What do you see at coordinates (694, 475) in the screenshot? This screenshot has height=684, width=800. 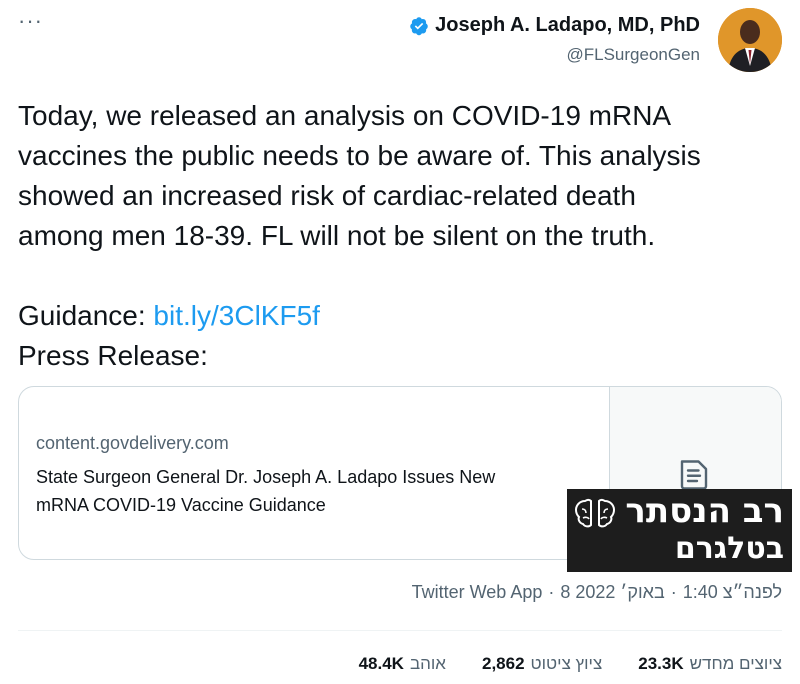 I see `document-icon` at bounding box center [694, 475].